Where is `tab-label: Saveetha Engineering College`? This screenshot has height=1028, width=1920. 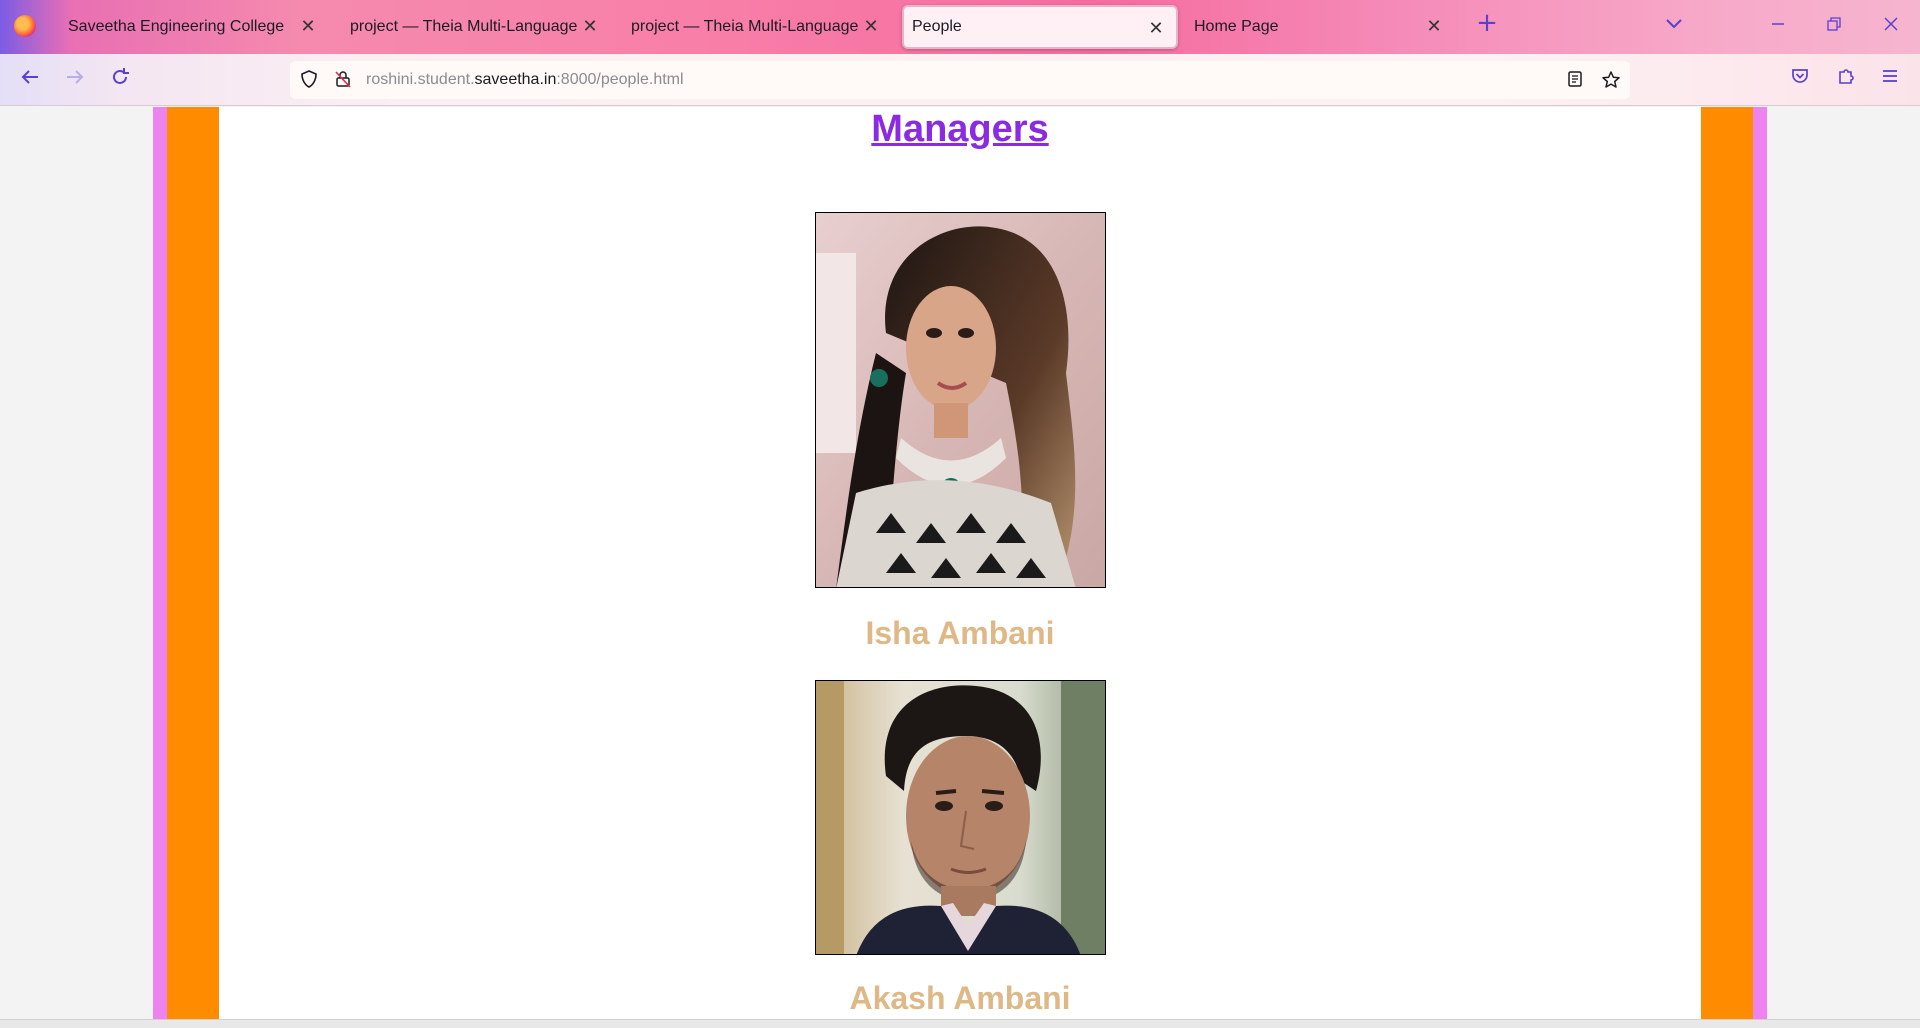 tab-label: Saveetha Engineering College is located at coordinates (176, 26).